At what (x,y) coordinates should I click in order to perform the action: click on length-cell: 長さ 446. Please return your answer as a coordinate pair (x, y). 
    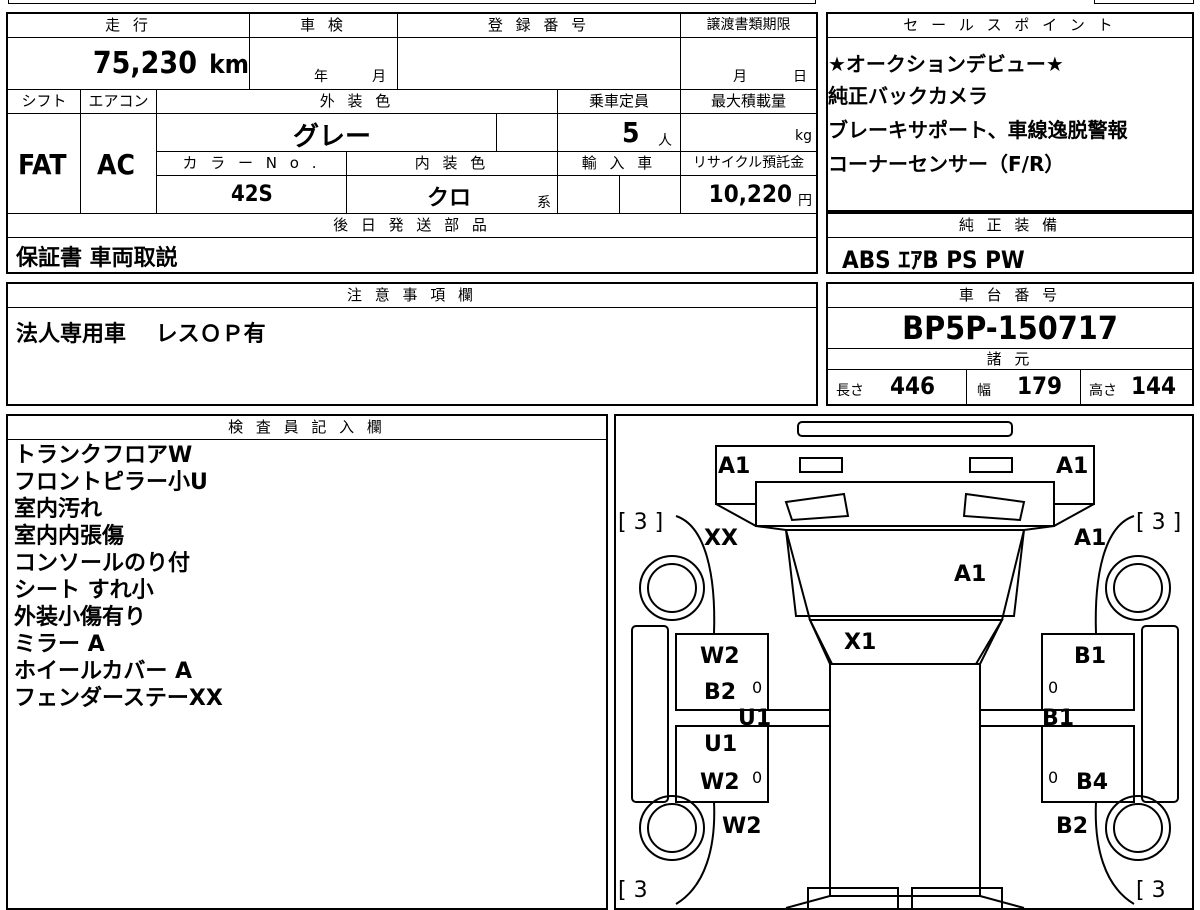
    Looking at the image, I should click on (897, 388).